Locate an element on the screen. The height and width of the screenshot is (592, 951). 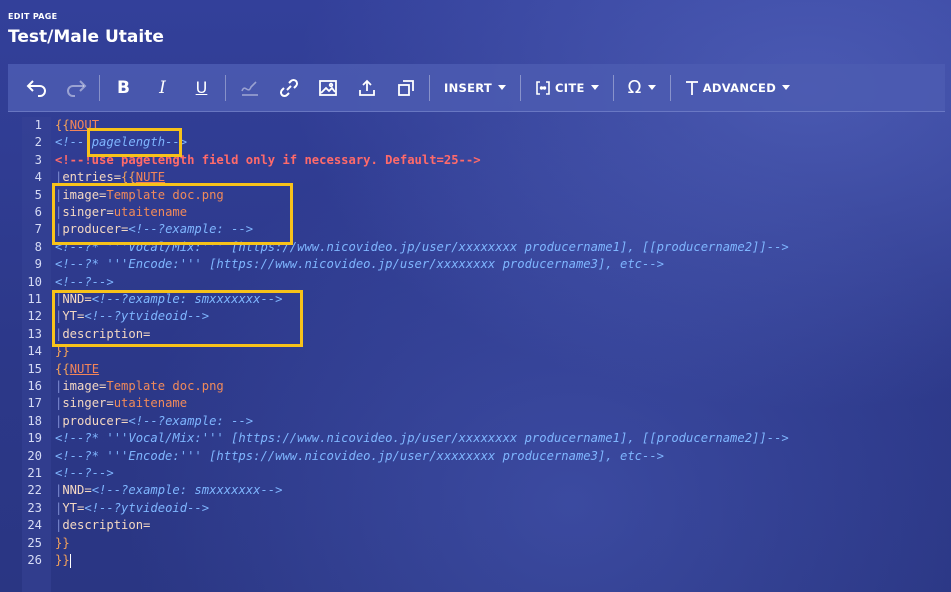
code-token: description= is located at coordinates (106, 525).